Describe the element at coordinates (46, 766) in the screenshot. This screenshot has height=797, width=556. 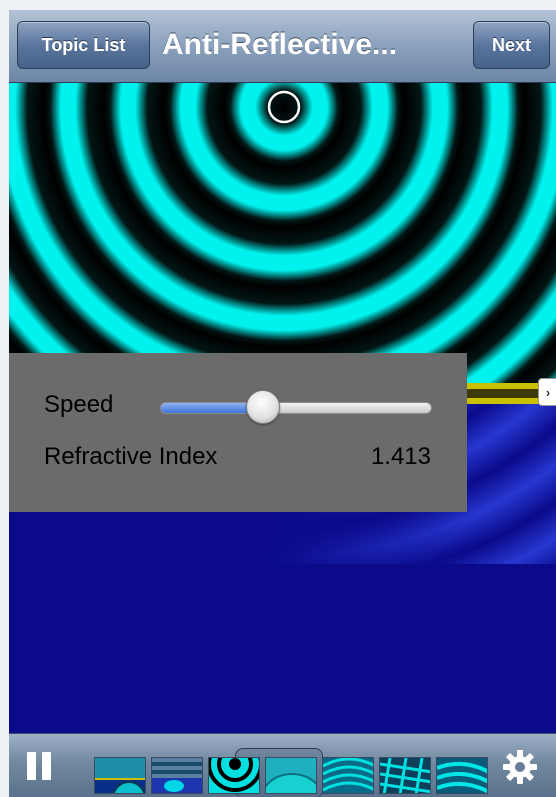
I see `pause-bar-right` at that location.